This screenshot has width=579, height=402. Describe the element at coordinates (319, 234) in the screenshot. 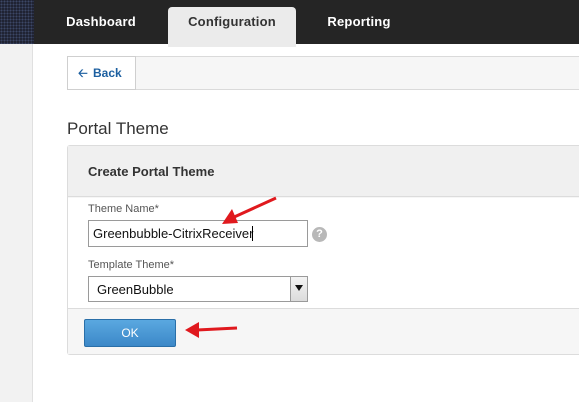

I see `question-mark-icon: ?` at that location.